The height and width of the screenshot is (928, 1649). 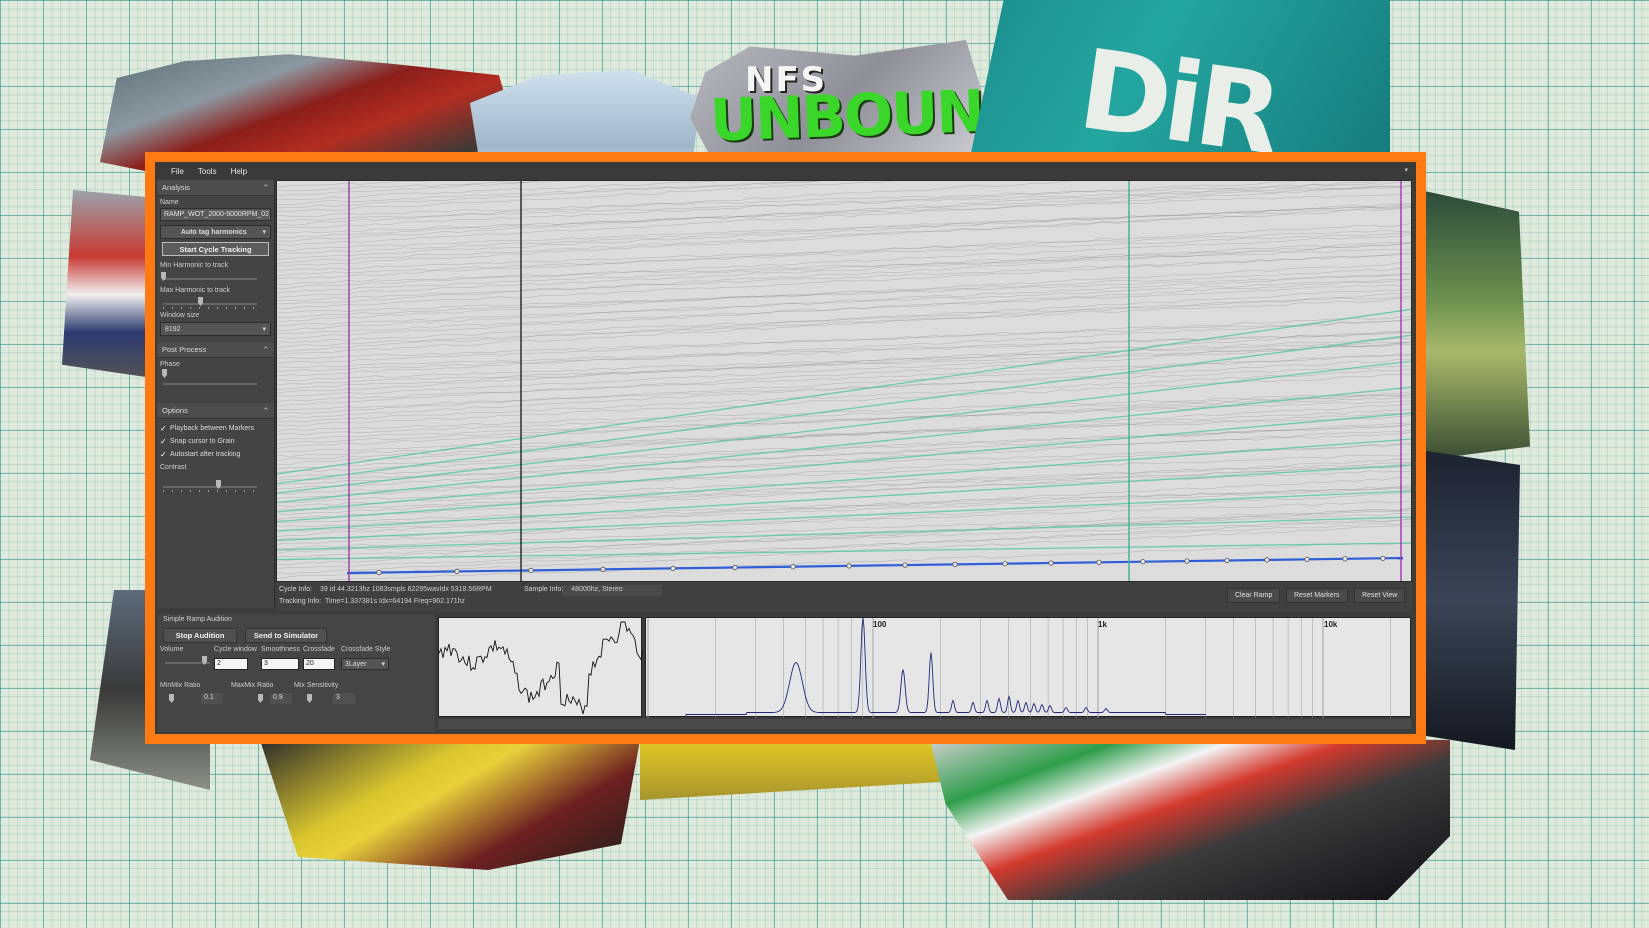 I want to click on sample-info-row: Sample Info: 48000hz, Stereo, so click(x=576, y=589).